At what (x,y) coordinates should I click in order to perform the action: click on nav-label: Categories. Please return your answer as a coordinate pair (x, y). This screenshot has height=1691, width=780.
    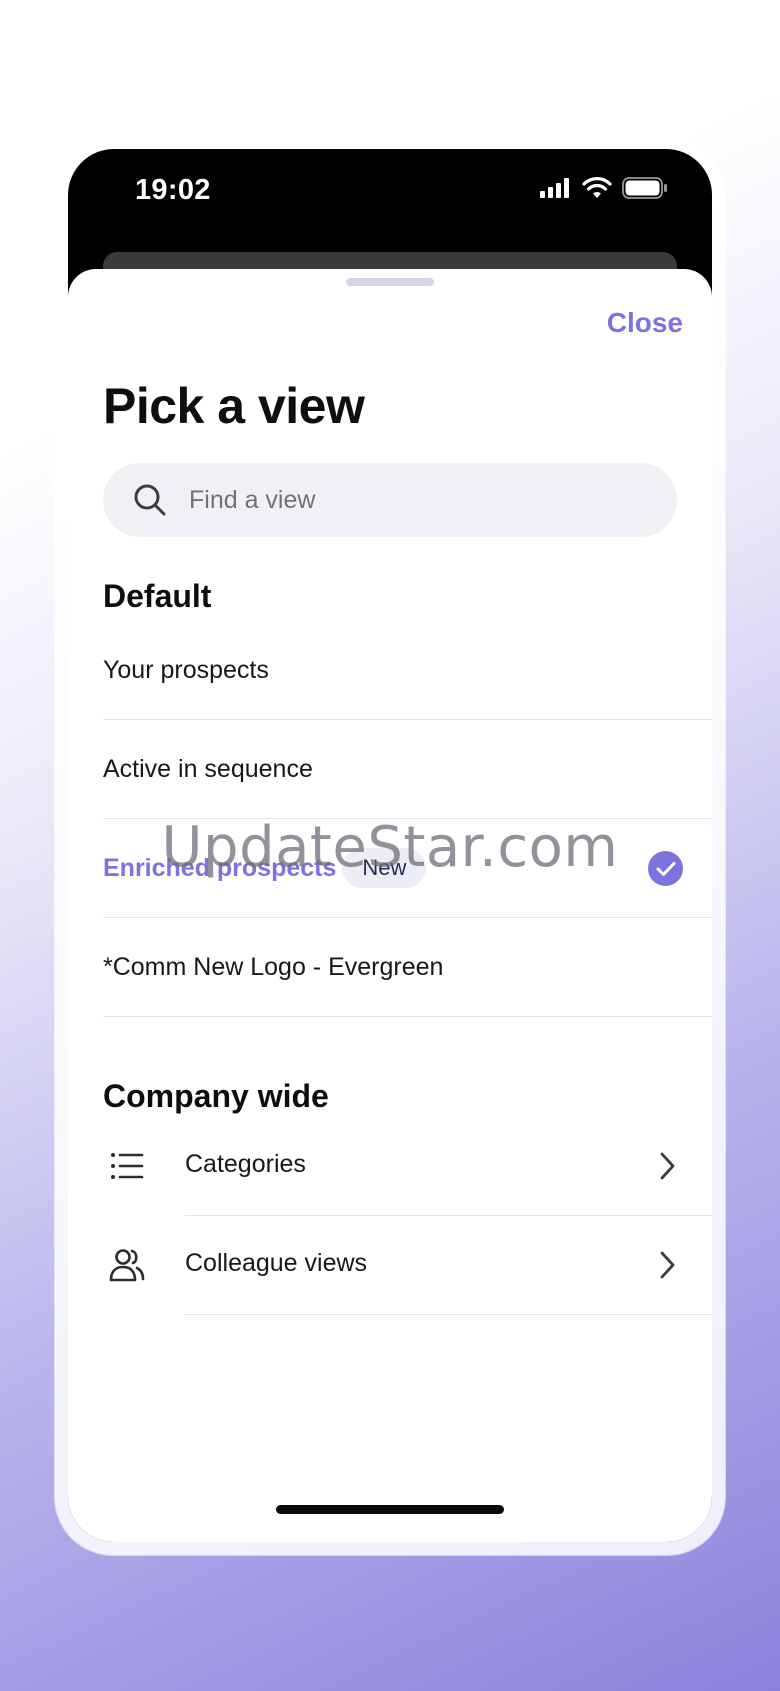
    Looking at the image, I should click on (245, 1164).